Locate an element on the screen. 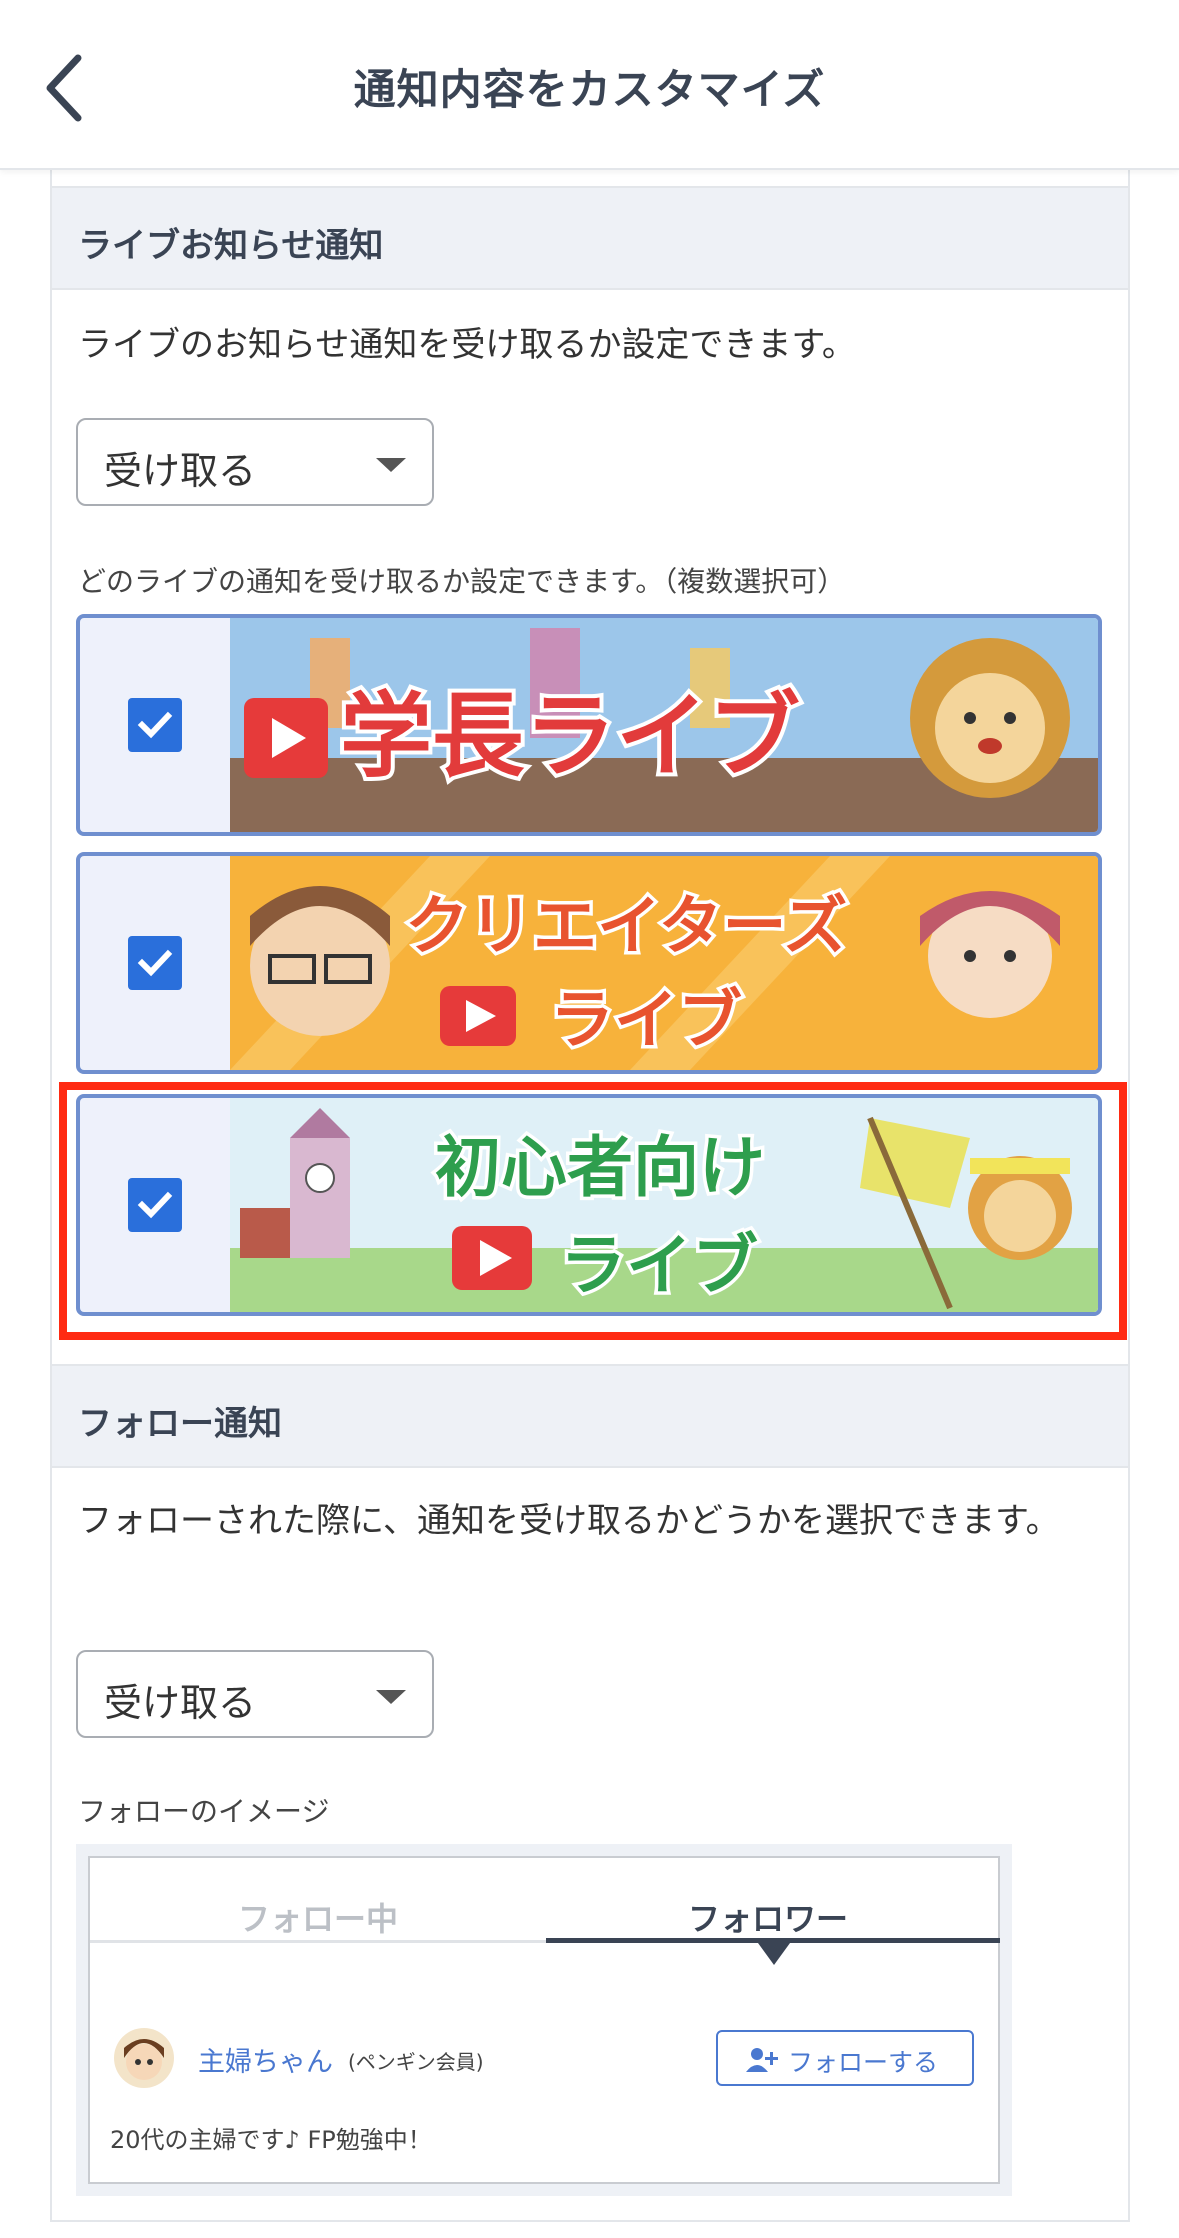 Image resolution: width=1179 pixels, height=2238 pixels. gakucho-live-banner: 学長ライブ is located at coordinates (664, 725).